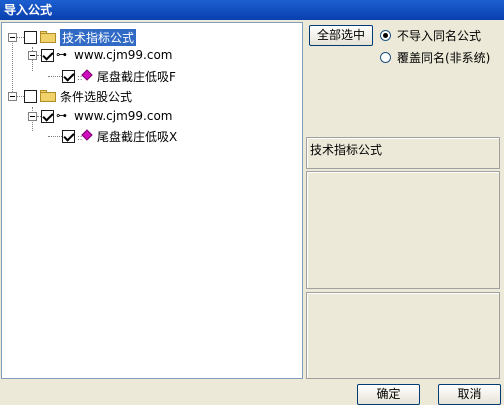 The width and height of the screenshot is (504, 405). I want to click on tree-node-label: 尾盘截庄低吸F, so click(136, 76).